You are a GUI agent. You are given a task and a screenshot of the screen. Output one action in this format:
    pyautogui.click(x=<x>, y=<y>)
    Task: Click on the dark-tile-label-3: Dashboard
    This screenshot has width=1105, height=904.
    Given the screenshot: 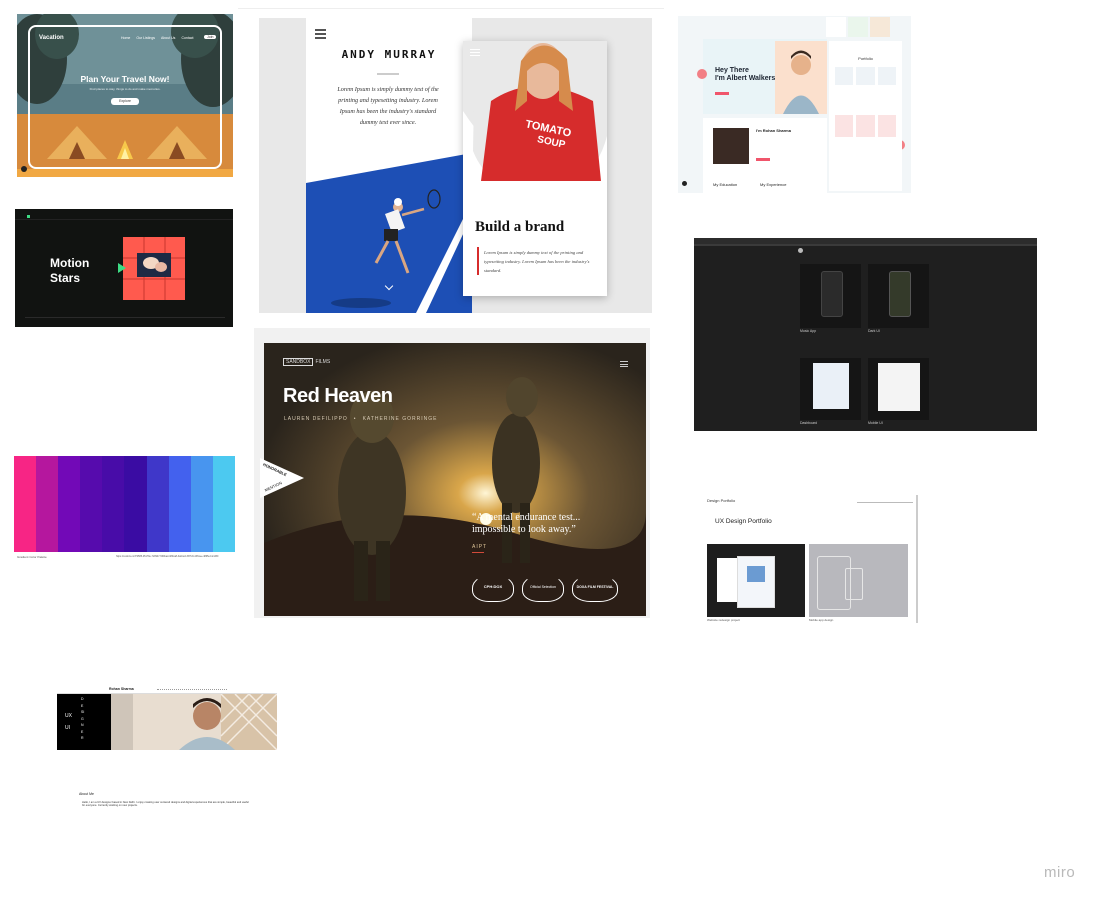 What is the action you would take?
    pyautogui.click(x=809, y=423)
    